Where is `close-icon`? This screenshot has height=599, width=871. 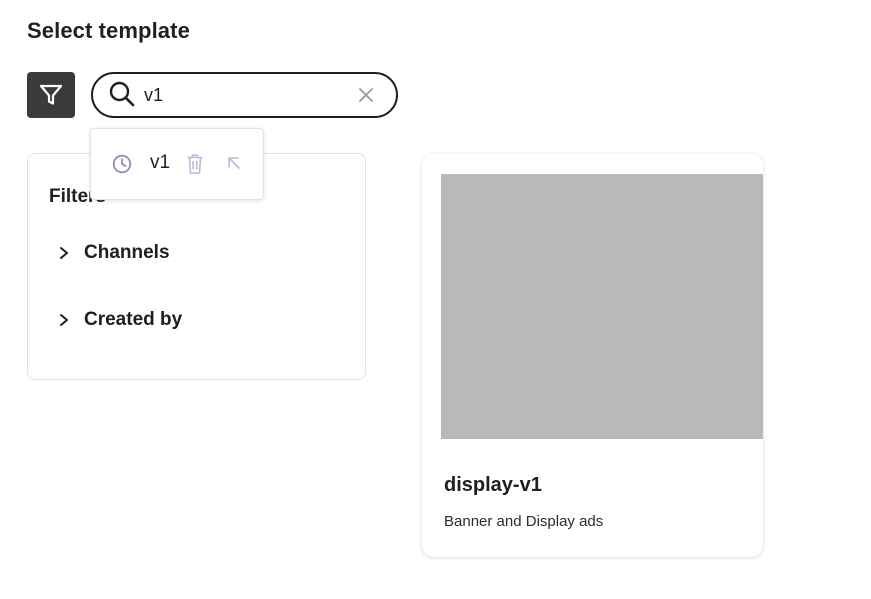 close-icon is located at coordinates (366, 95).